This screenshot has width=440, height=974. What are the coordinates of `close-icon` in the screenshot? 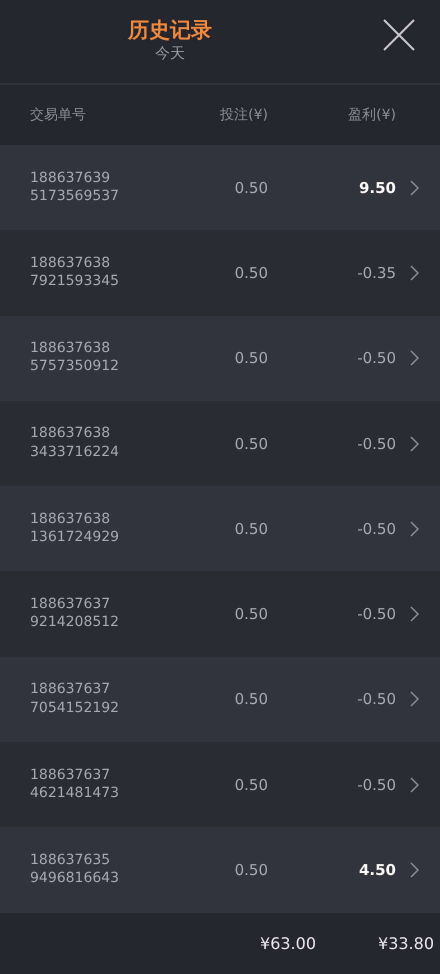 It's located at (399, 35).